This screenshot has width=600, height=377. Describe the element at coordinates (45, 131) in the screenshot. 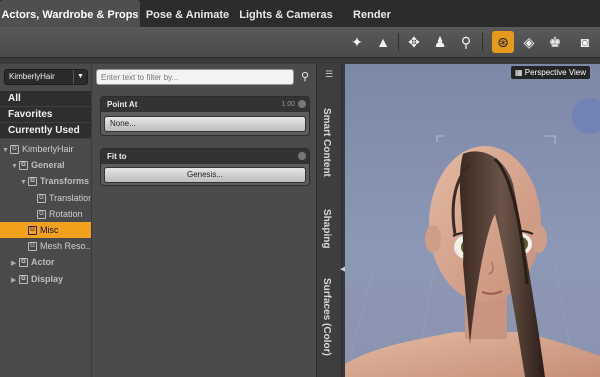

I see `filter-currently-used: Currently Used` at that location.